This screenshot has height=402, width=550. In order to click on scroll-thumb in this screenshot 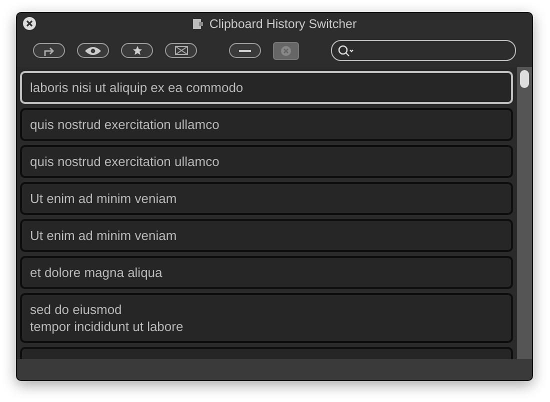, I will do `click(524, 79)`.